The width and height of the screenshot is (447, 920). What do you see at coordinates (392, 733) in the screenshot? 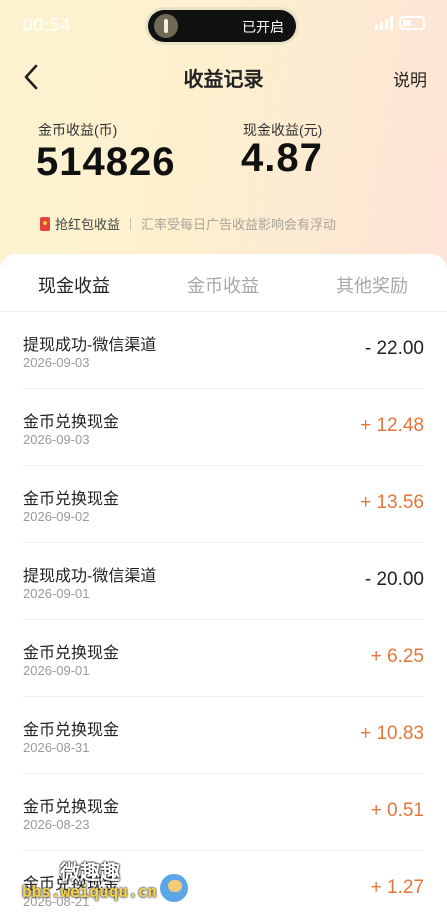
I see `record-amount: + 10.83` at bounding box center [392, 733].